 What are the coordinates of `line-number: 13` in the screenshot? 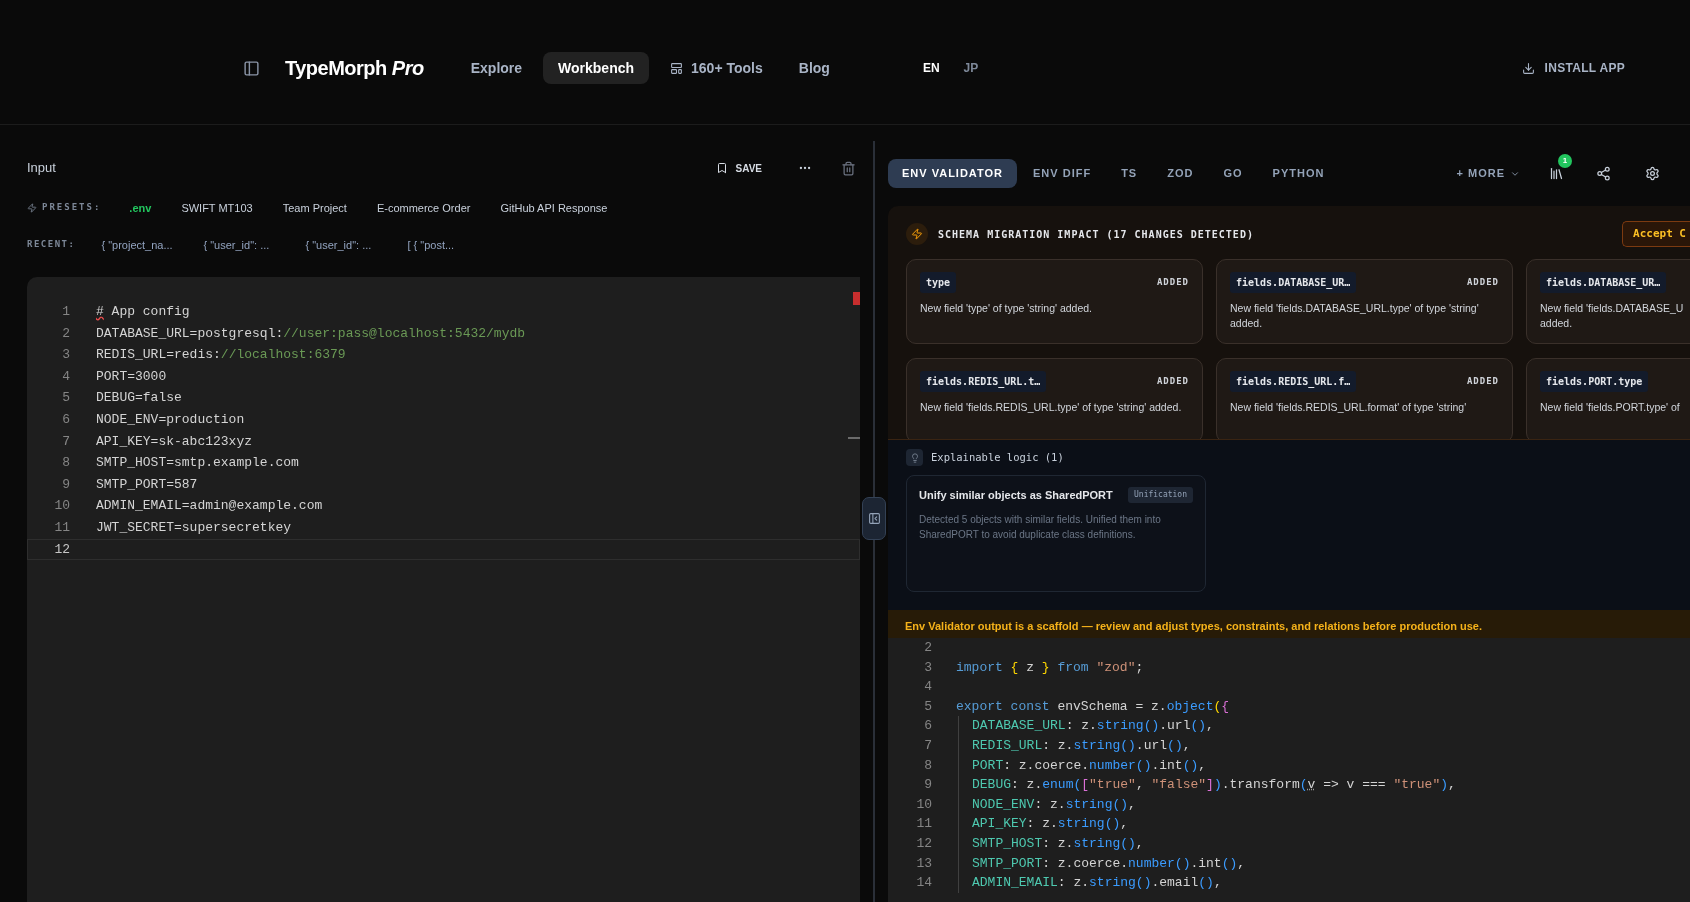 It's located at (923, 863).